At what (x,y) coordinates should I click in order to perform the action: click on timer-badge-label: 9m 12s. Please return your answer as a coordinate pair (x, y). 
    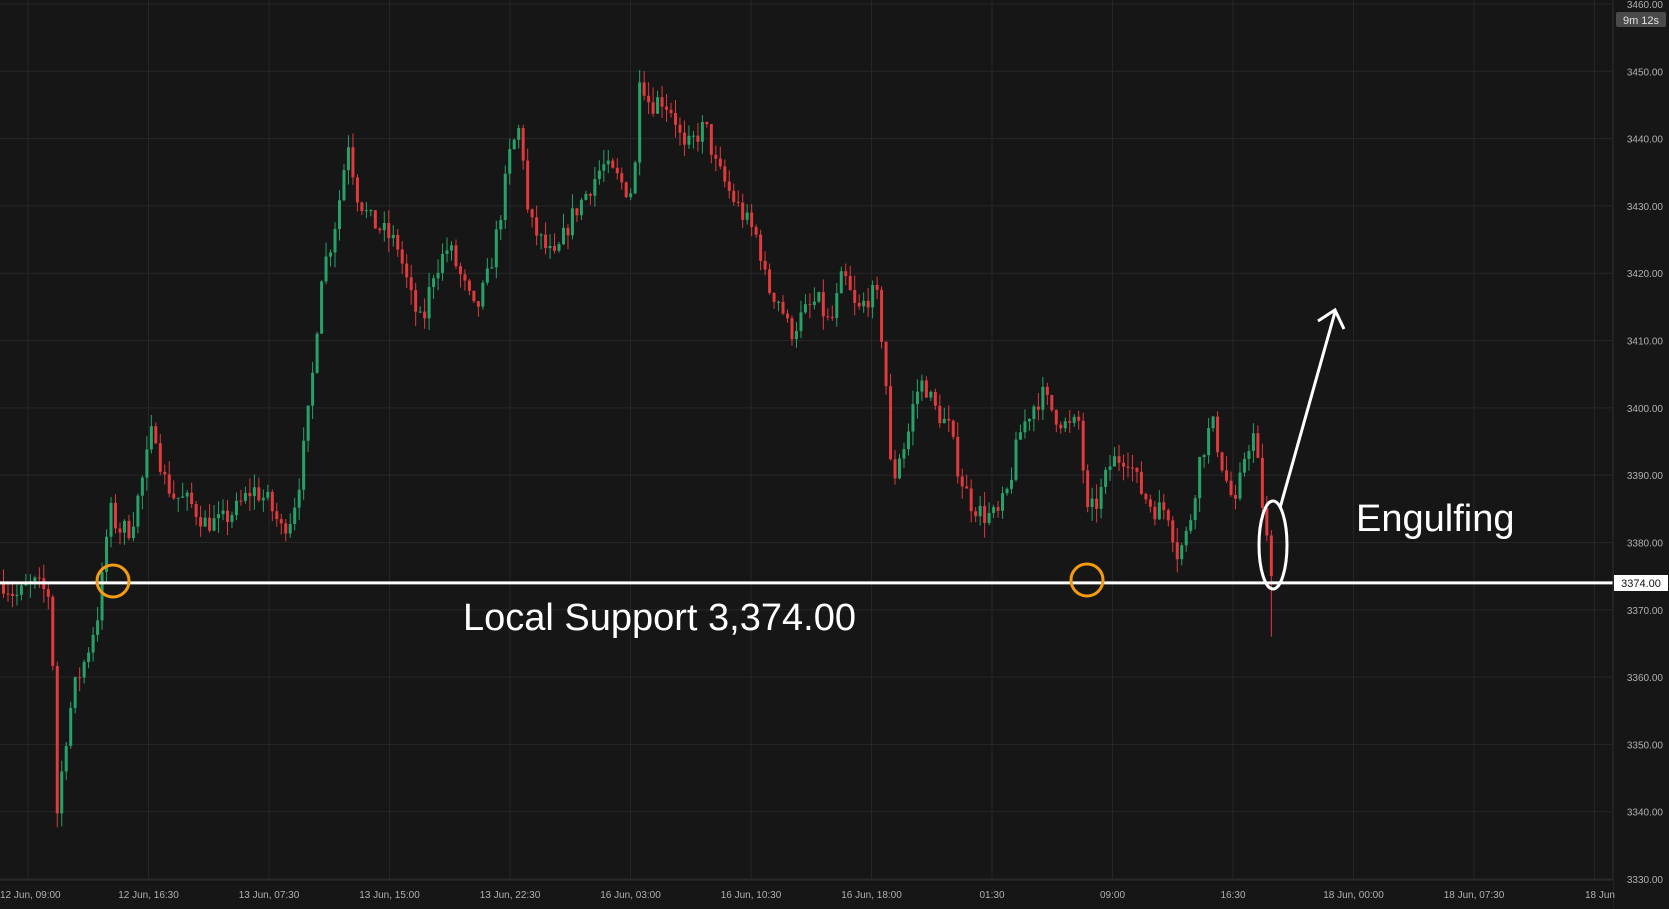
    Looking at the image, I should click on (1641, 21).